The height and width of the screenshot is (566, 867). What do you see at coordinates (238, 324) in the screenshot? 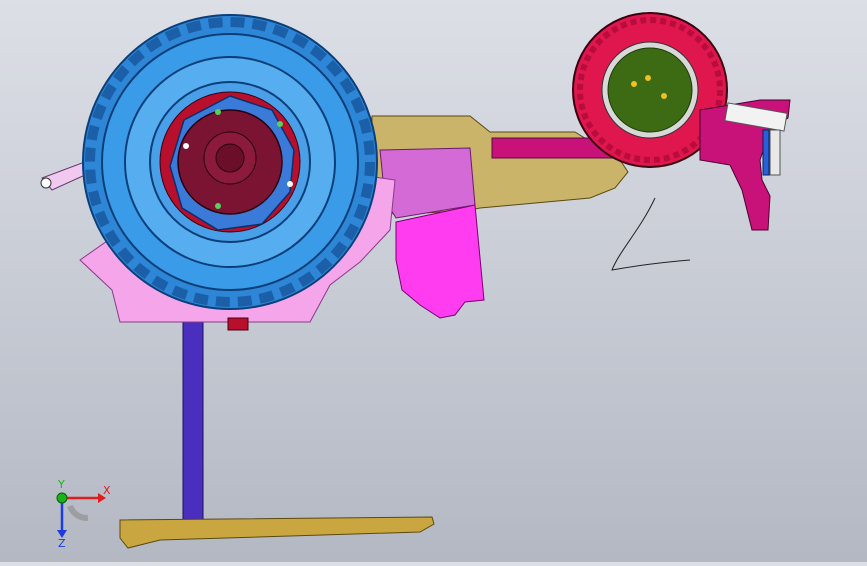
I see `stand-clamp` at bounding box center [238, 324].